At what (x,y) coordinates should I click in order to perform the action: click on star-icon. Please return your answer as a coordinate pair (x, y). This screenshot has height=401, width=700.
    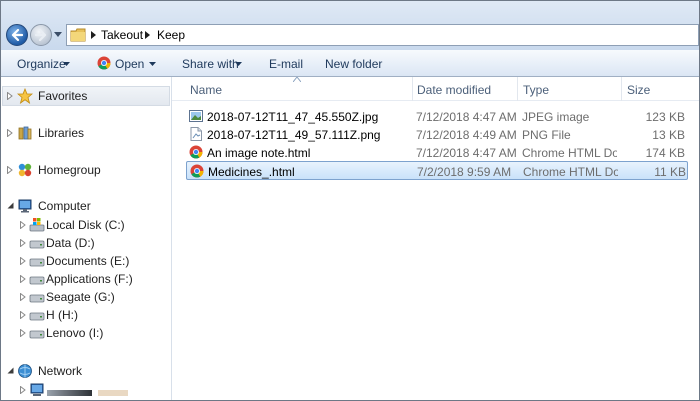
    Looking at the image, I should click on (25, 96).